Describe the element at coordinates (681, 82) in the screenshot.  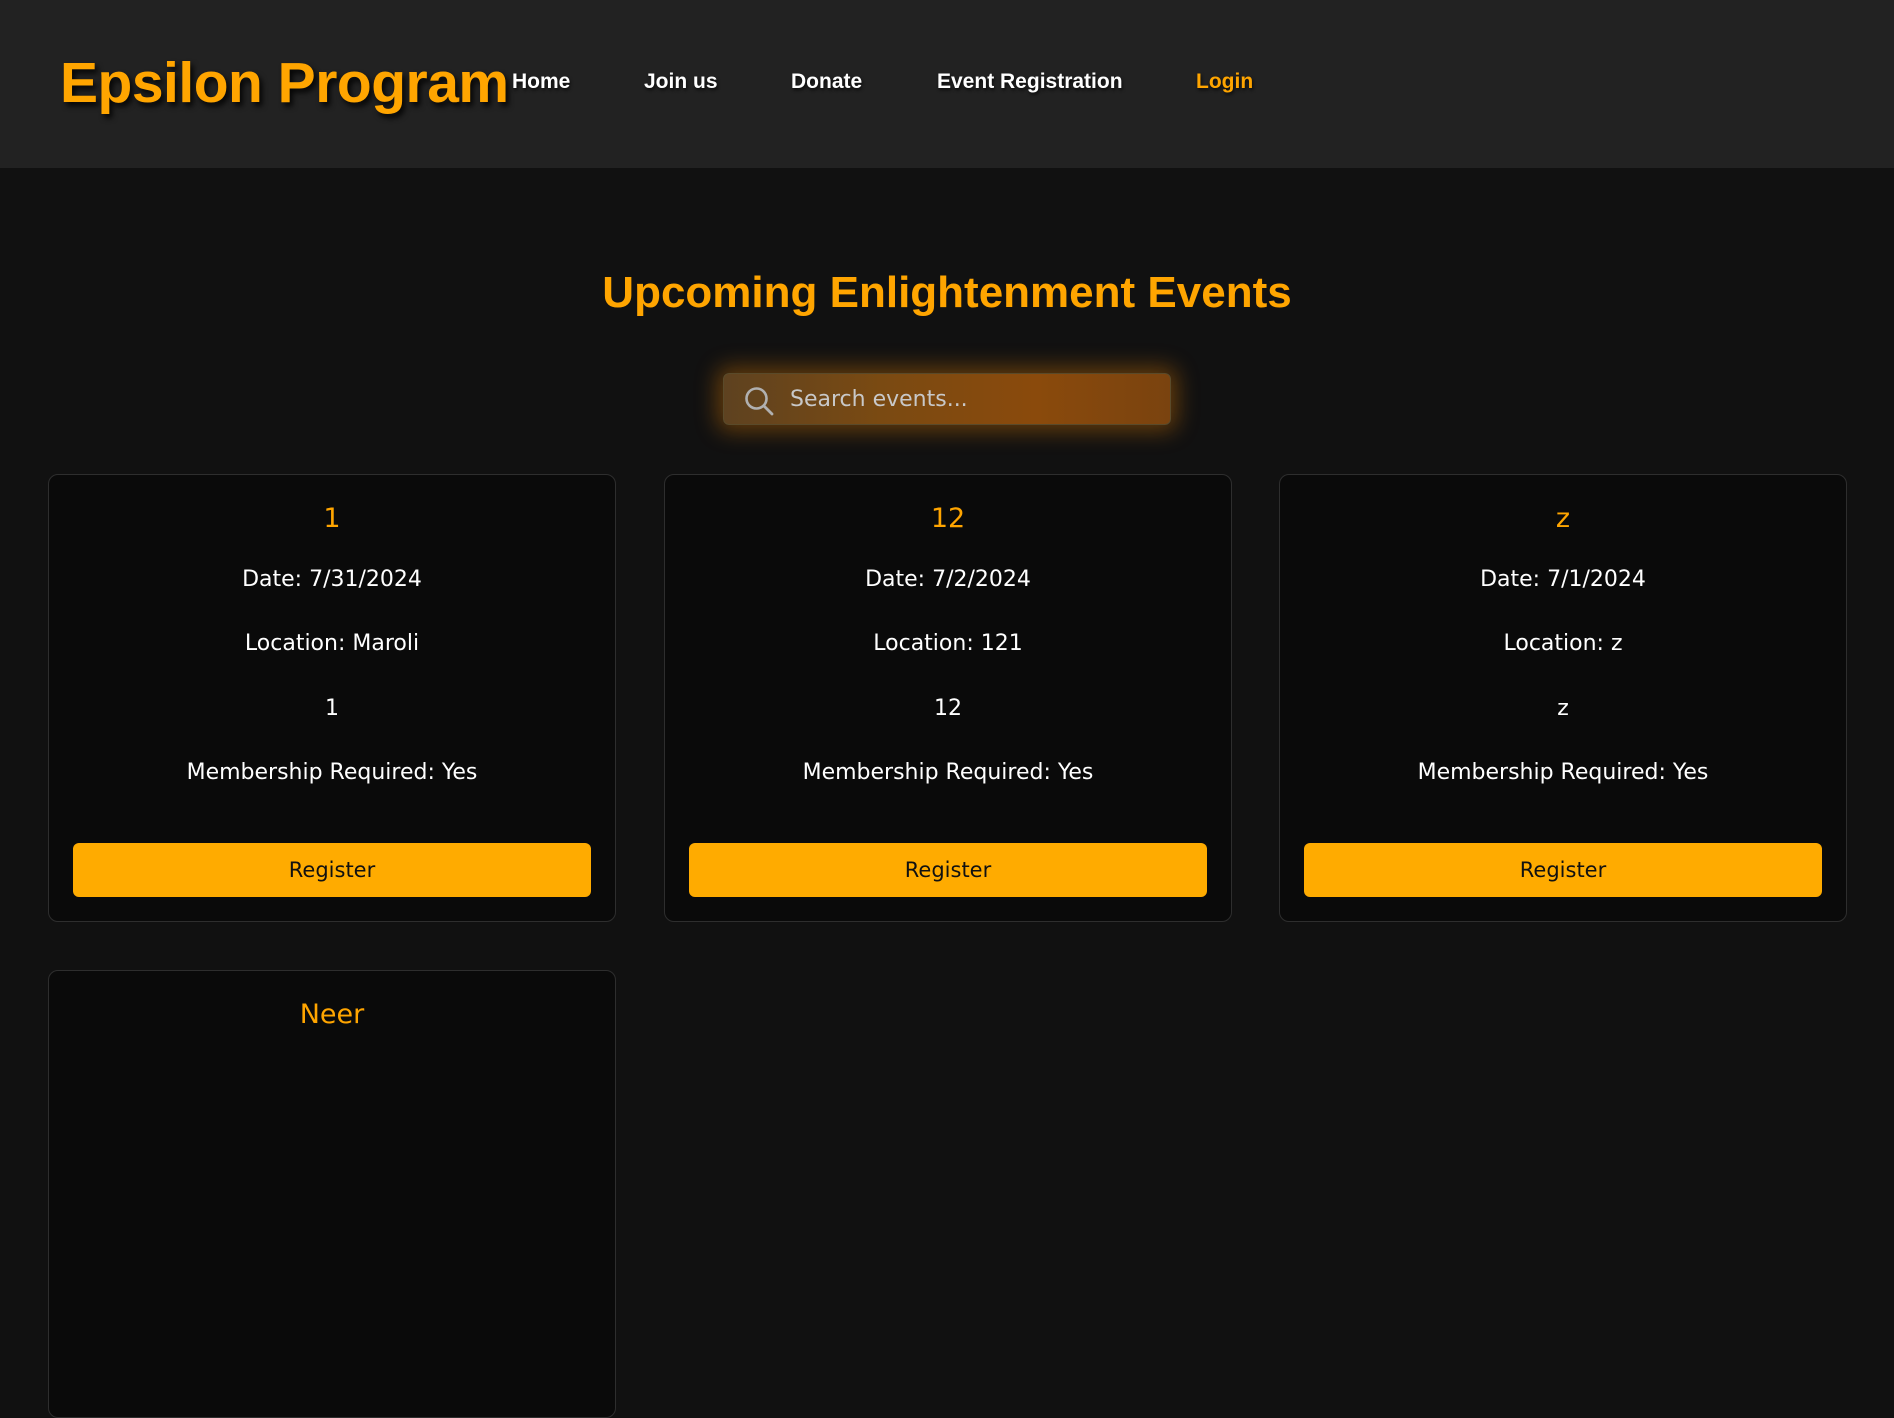
I see `nav-join-us: Join us` at that location.